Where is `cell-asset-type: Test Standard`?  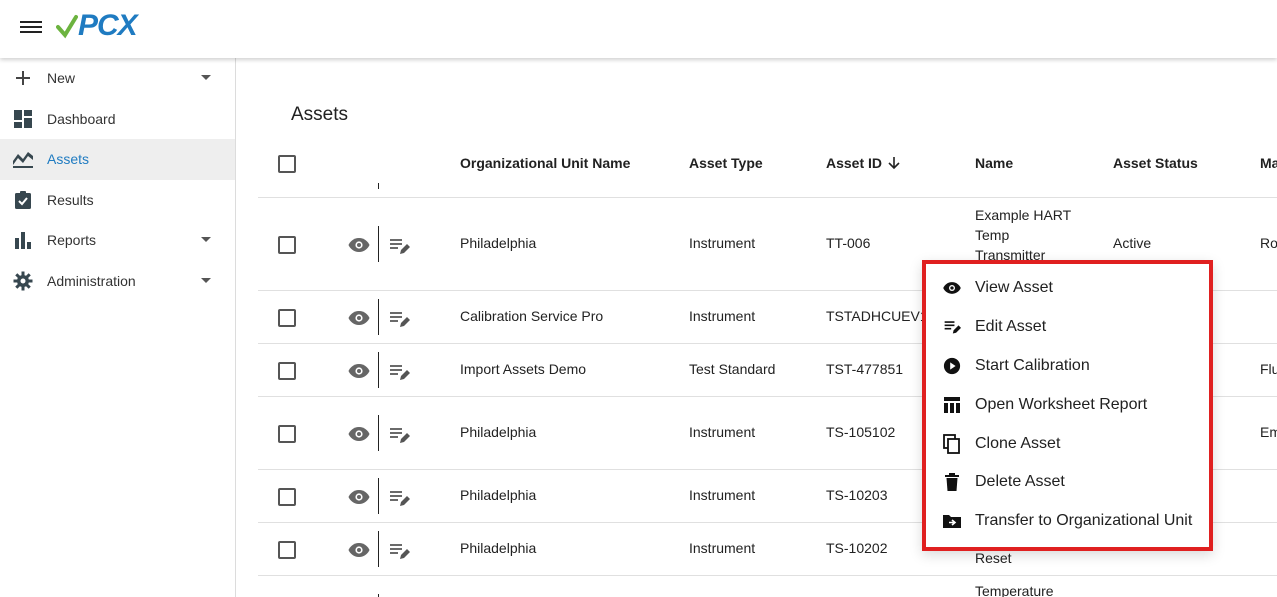 cell-asset-type: Test Standard is located at coordinates (732, 369).